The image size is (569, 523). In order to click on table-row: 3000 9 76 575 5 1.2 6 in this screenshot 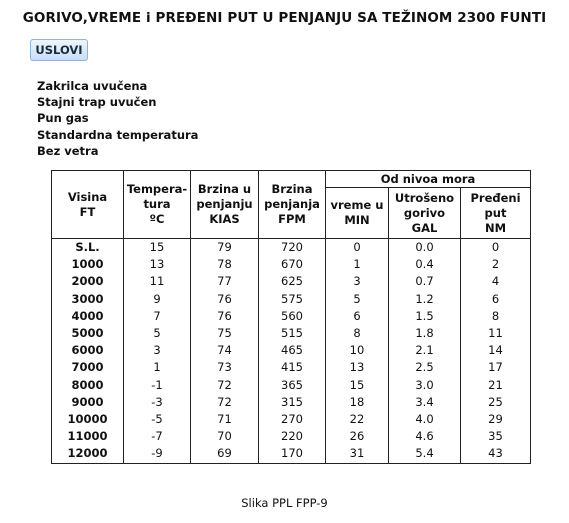, I will do `click(291, 299)`.